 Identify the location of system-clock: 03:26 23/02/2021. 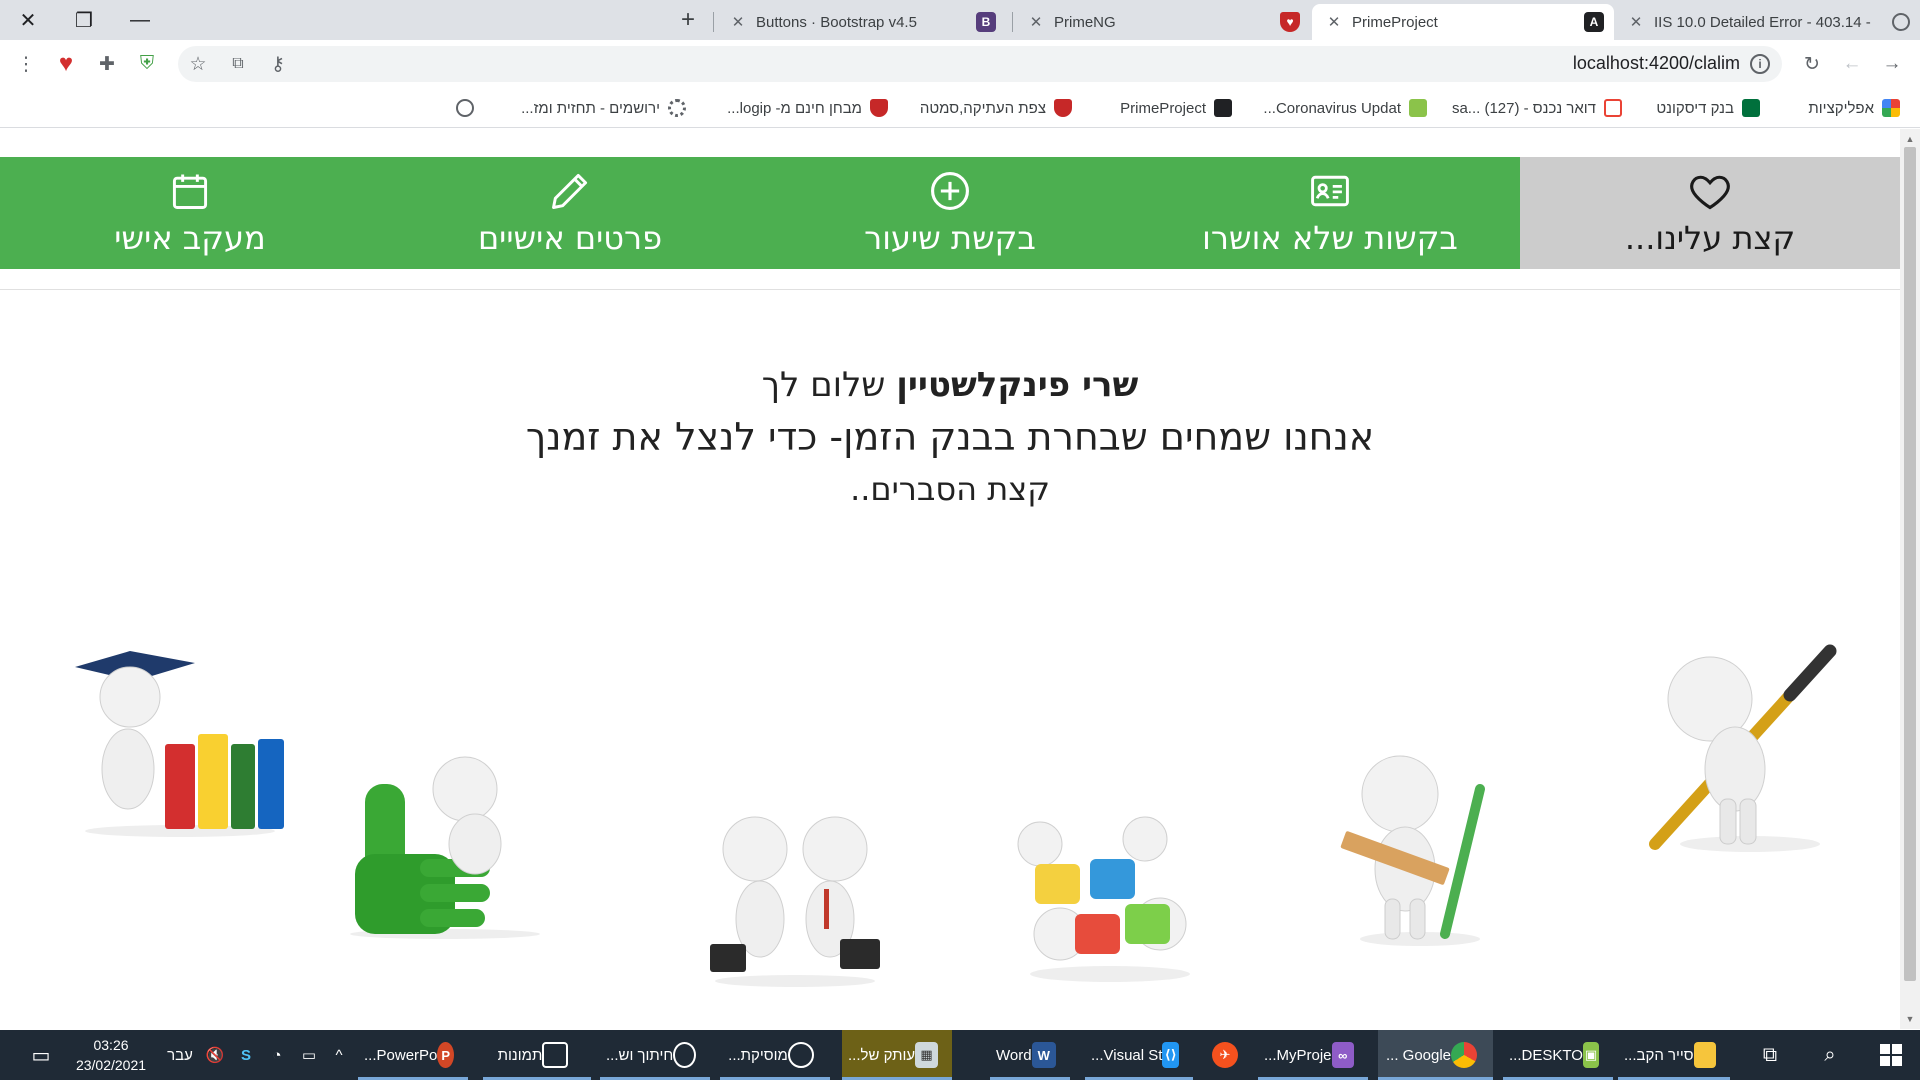
(111, 1055).